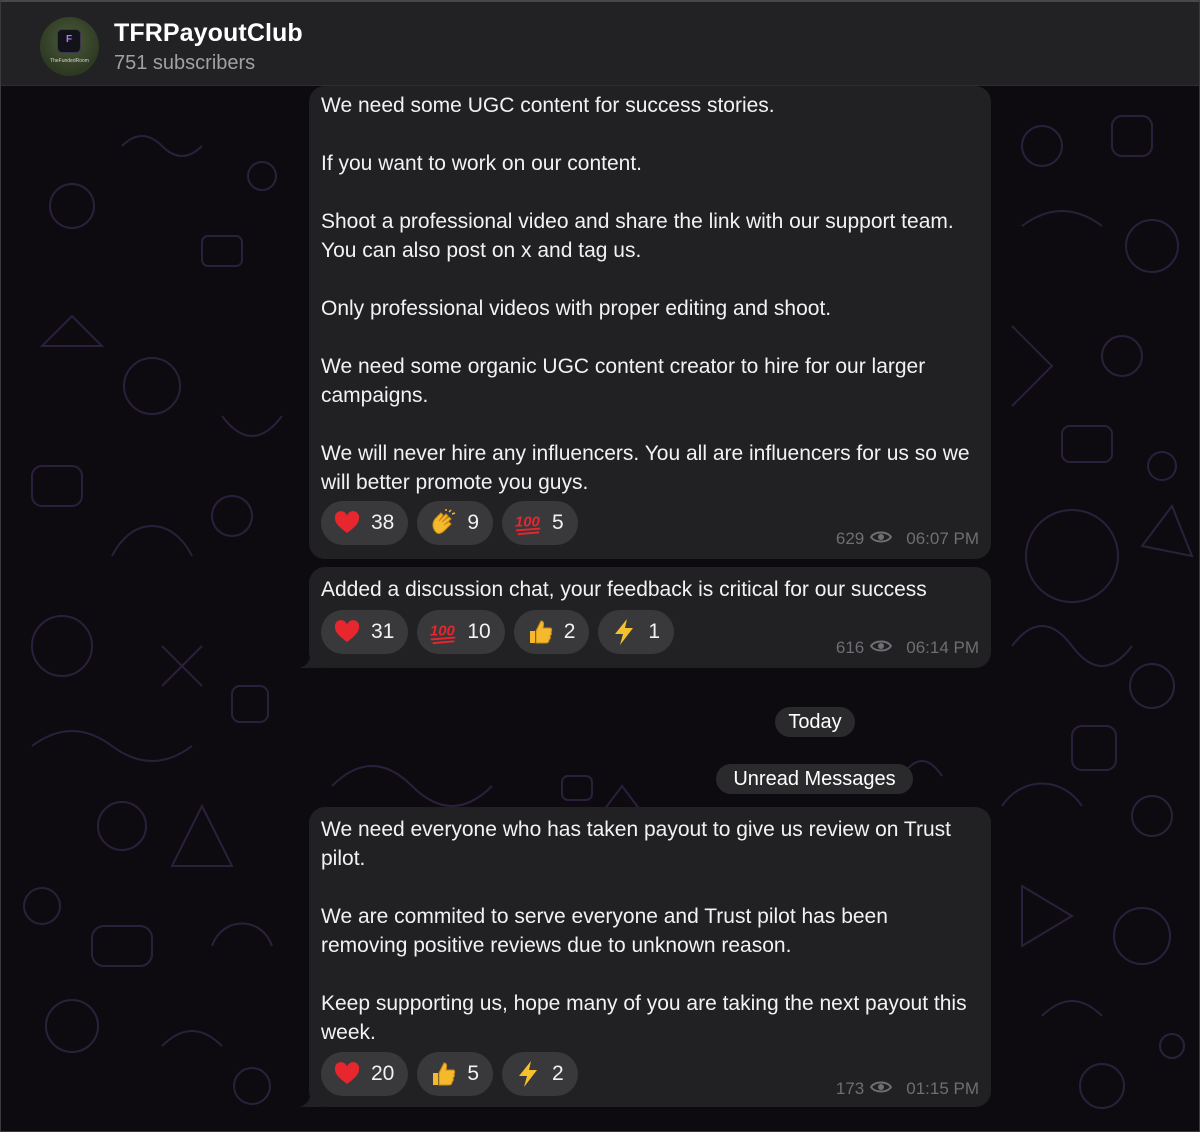 The width and height of the screenshot is (1200, 1132). Describe the element at coordinates (461, 632) in the screenshot. I see `reaction-hundred: 100 10` at that location.